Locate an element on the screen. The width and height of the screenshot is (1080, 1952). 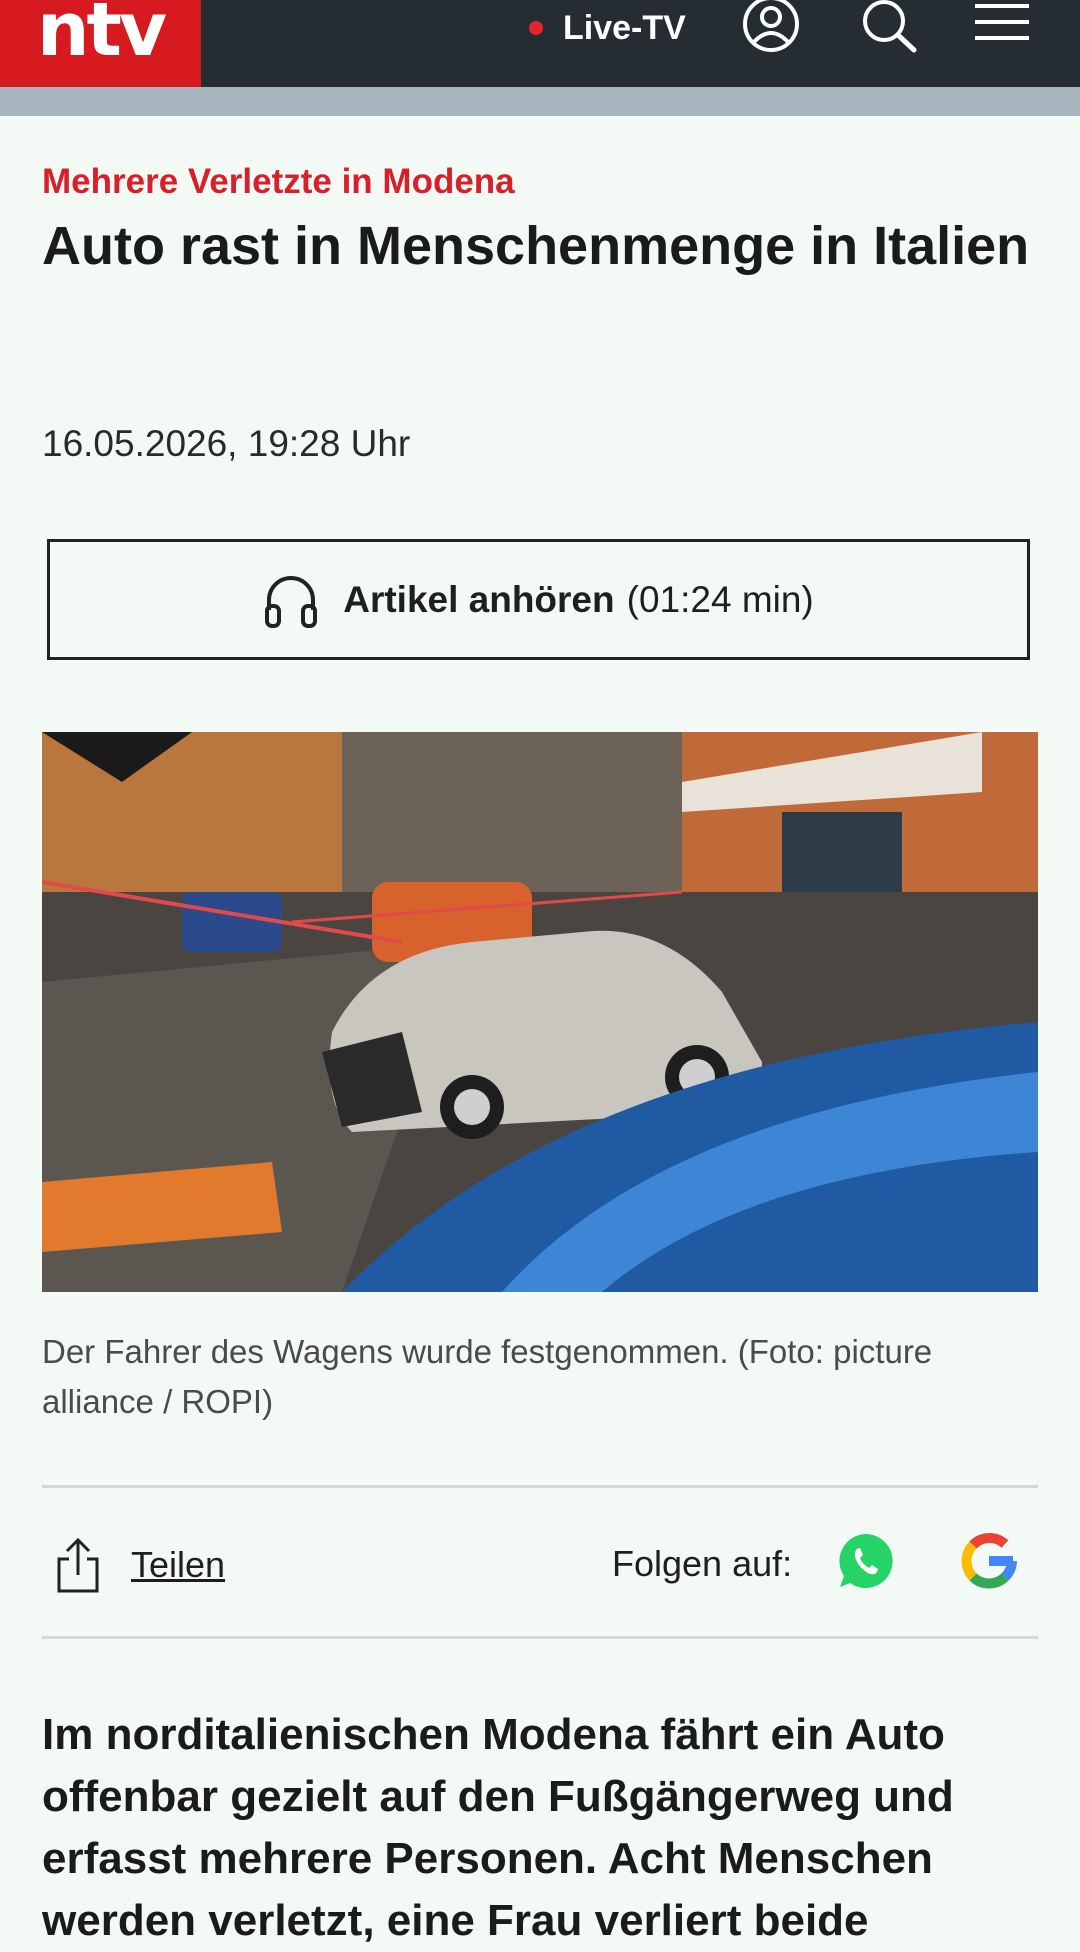
divider-bottom is located at coordinates (540, 1637).